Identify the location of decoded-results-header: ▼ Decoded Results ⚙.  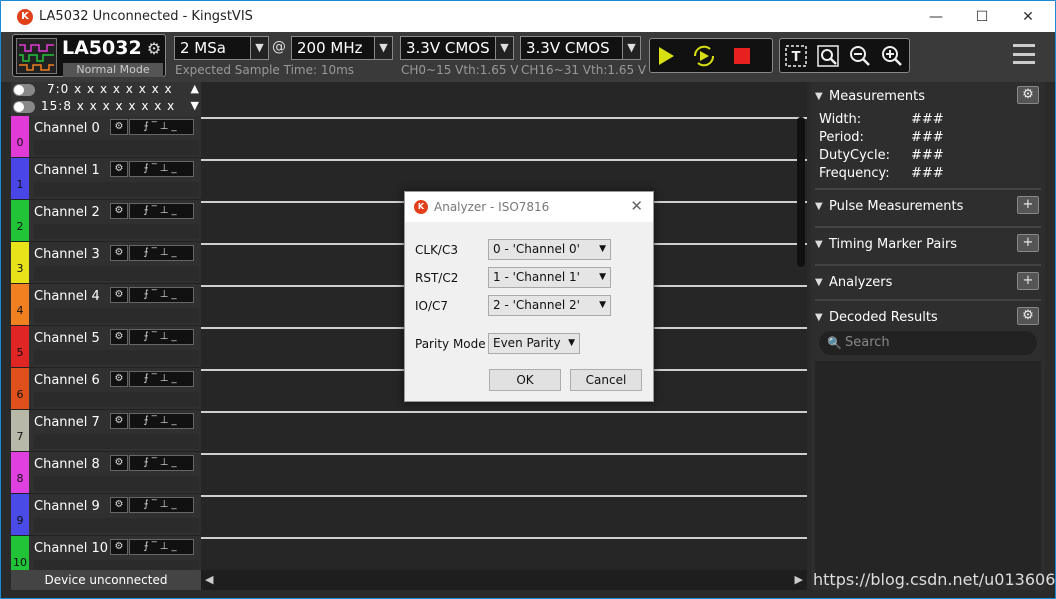
(928, 318).